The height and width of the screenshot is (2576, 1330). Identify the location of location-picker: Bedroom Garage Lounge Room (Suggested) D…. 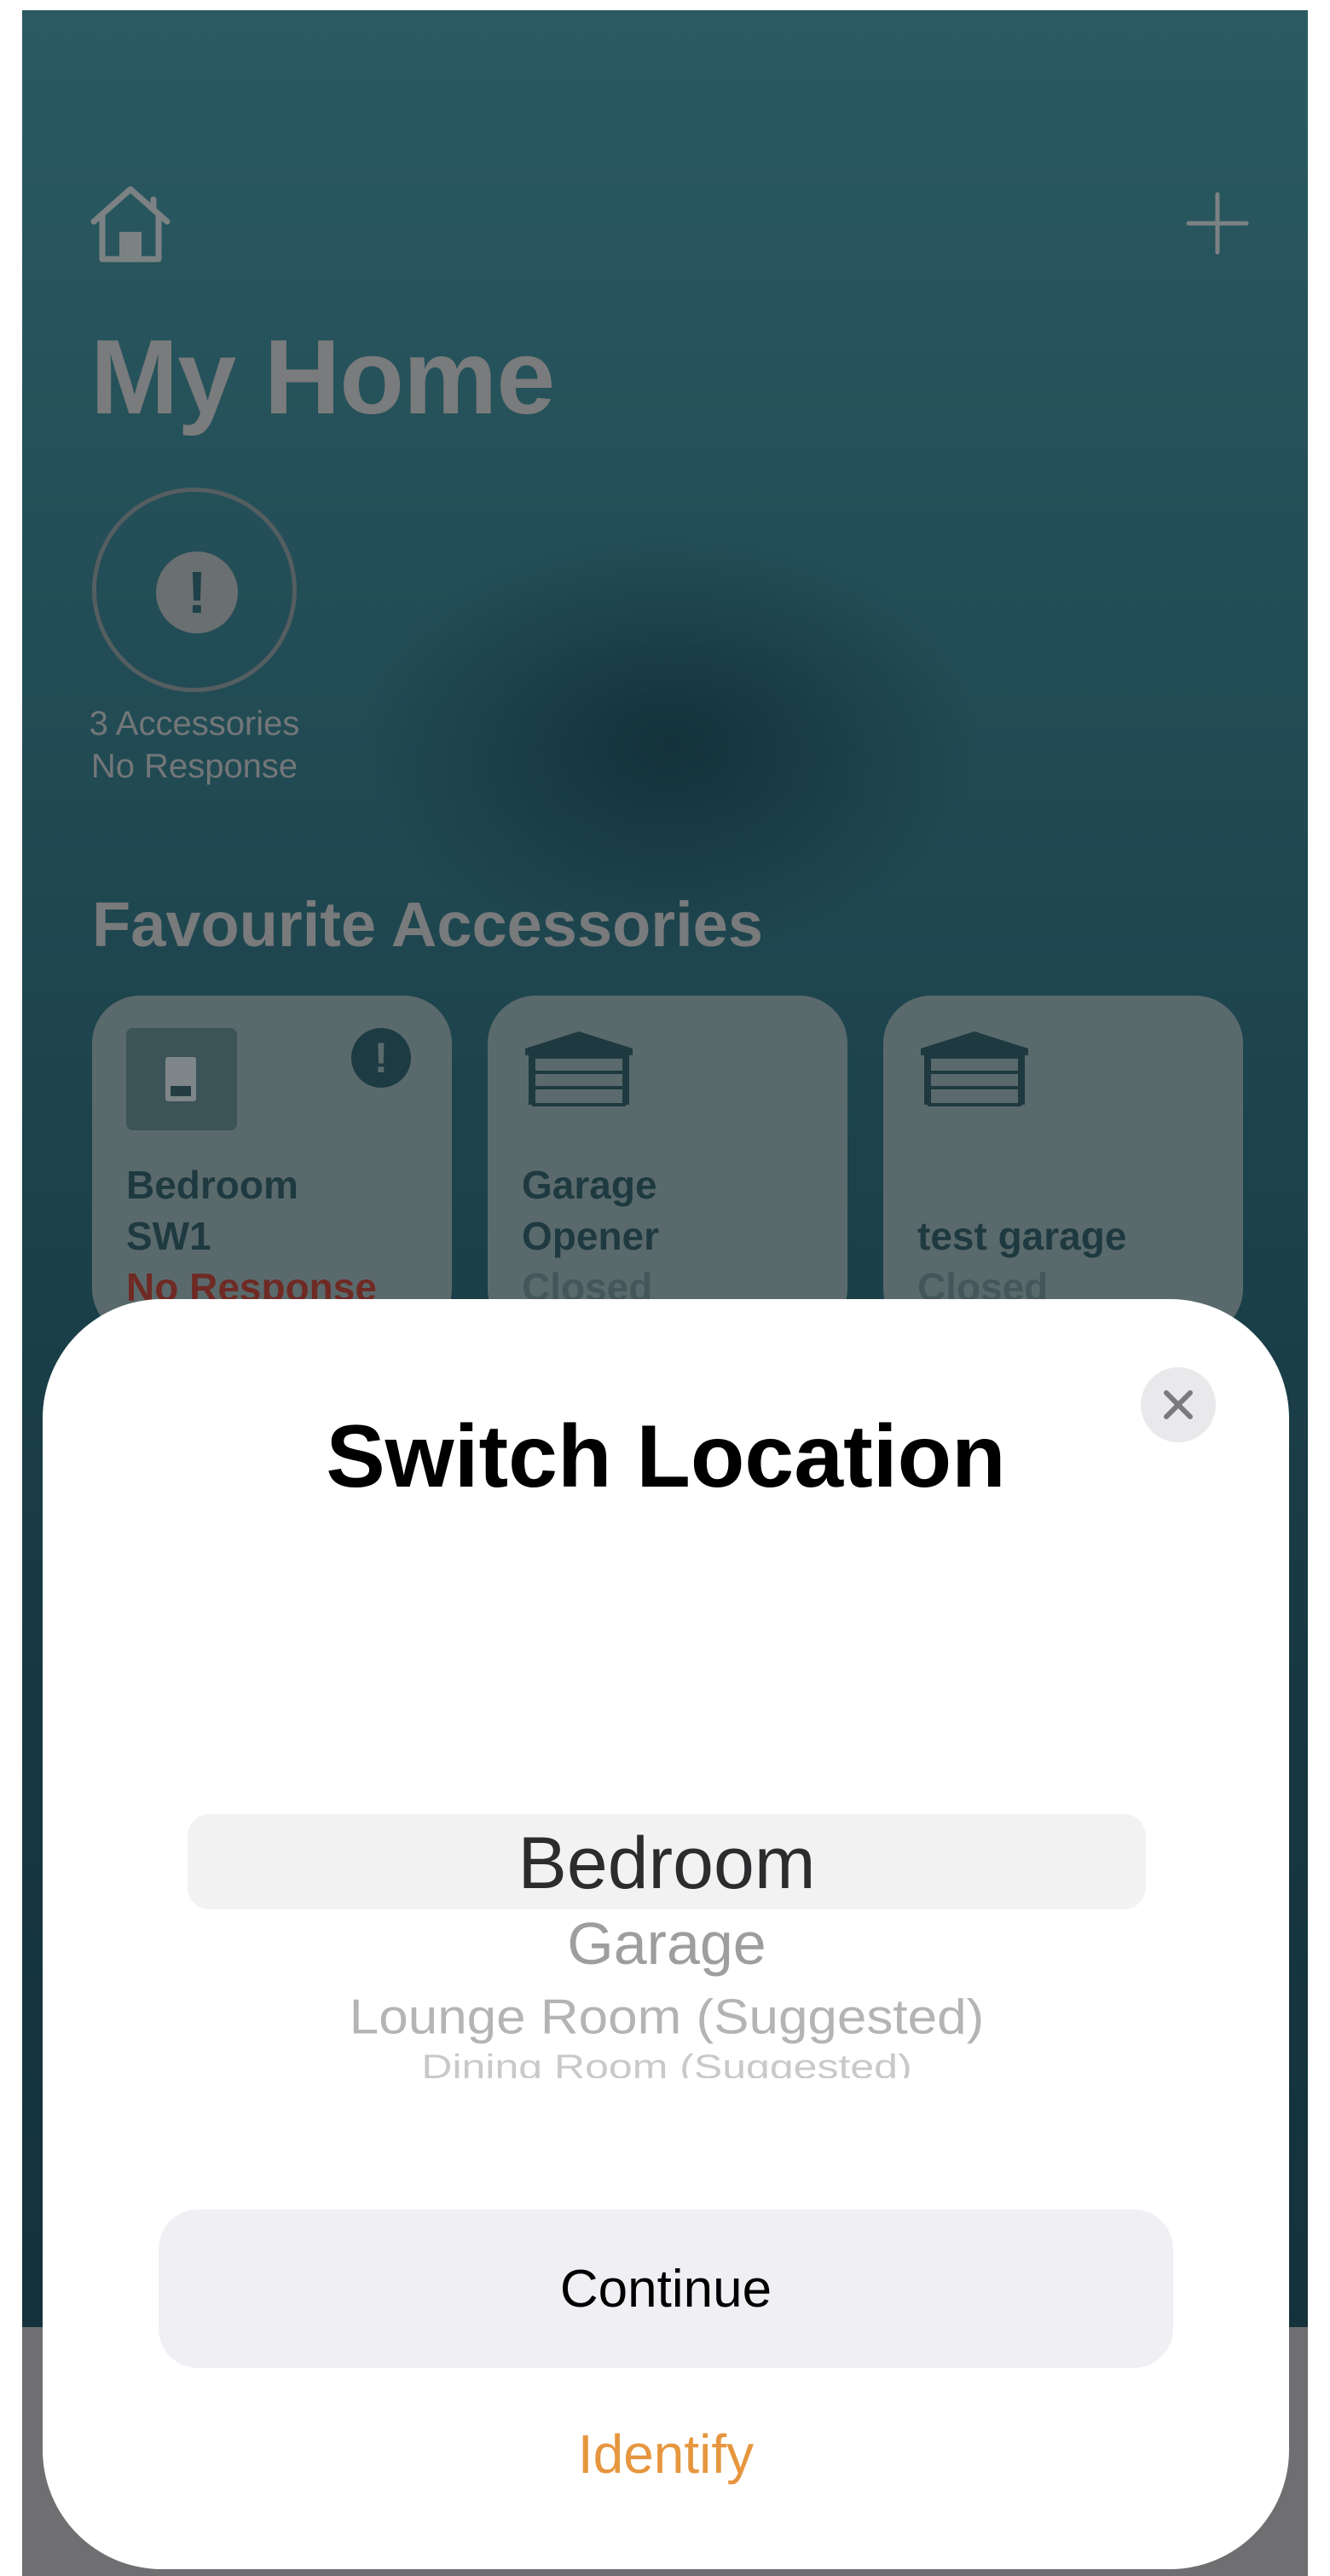
(667, 1972).